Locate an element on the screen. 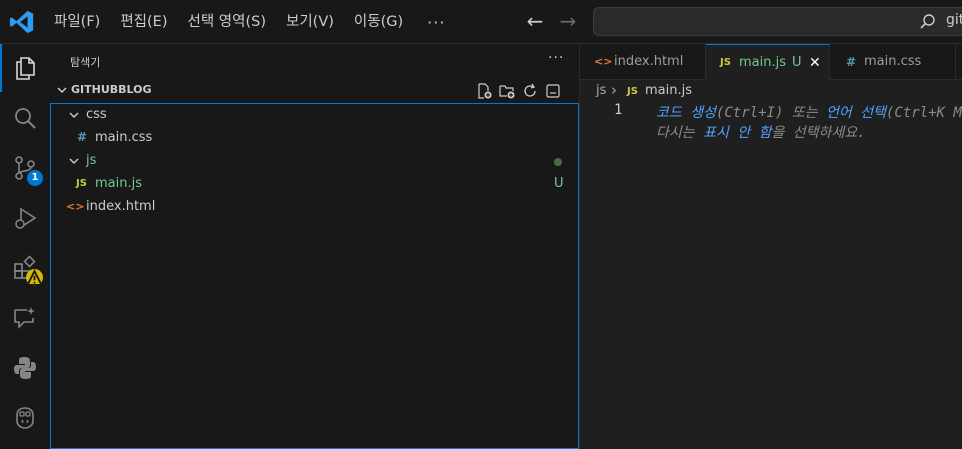 The image size is (962, 449). python-activity is located at coordinates (25, 368).